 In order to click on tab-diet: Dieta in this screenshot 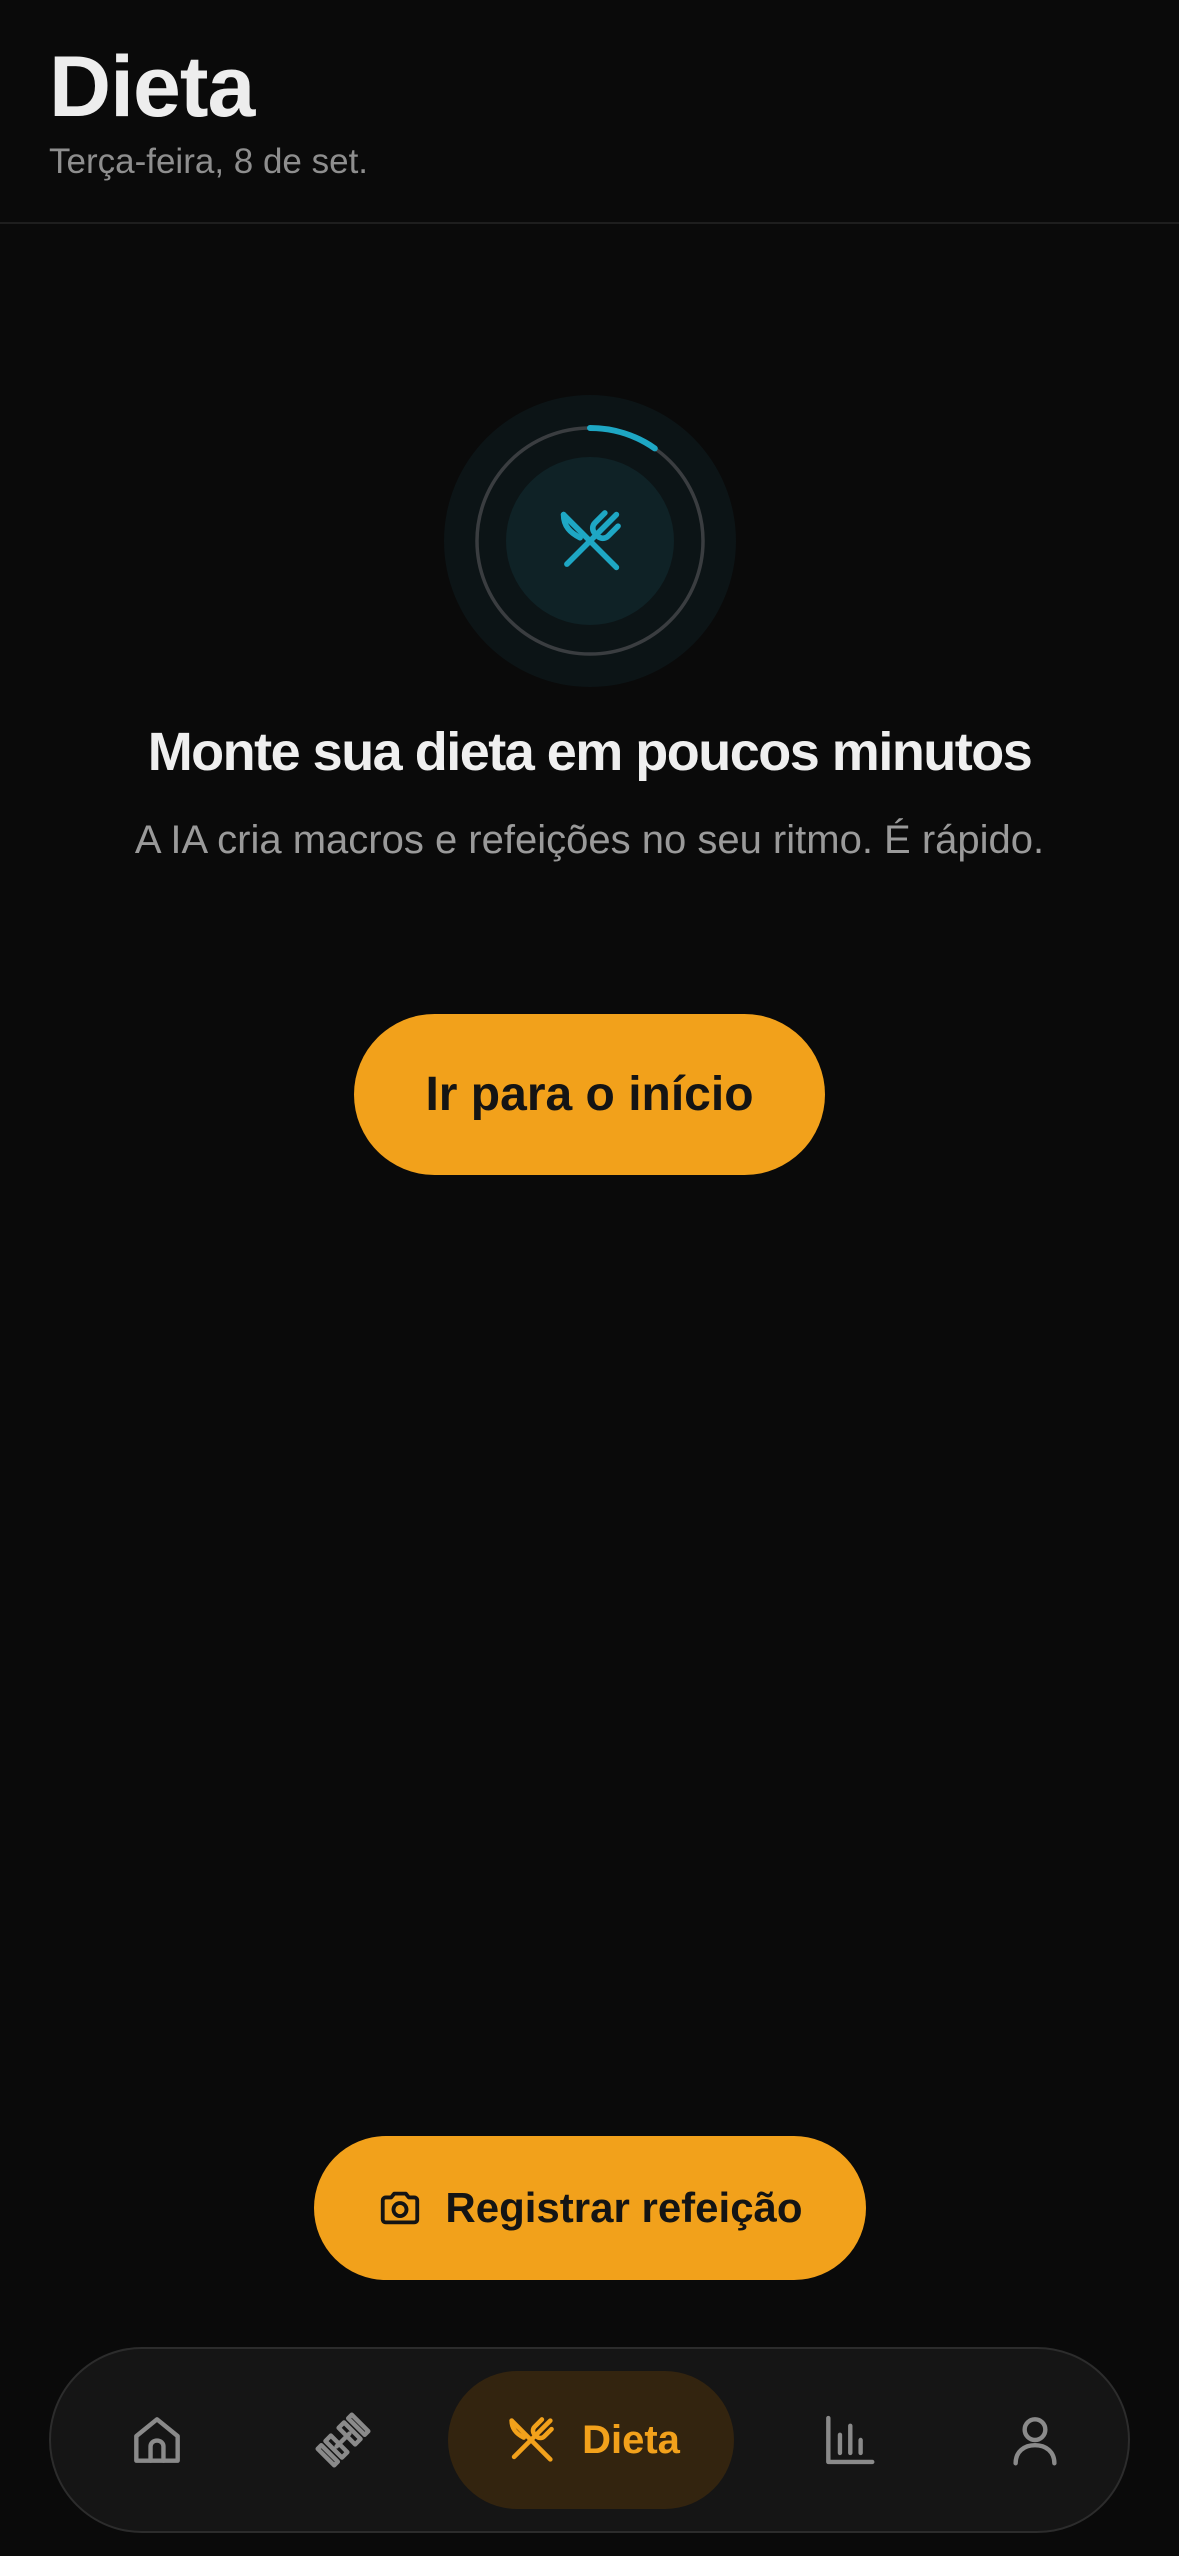, I will do `click(591, 2440)`.